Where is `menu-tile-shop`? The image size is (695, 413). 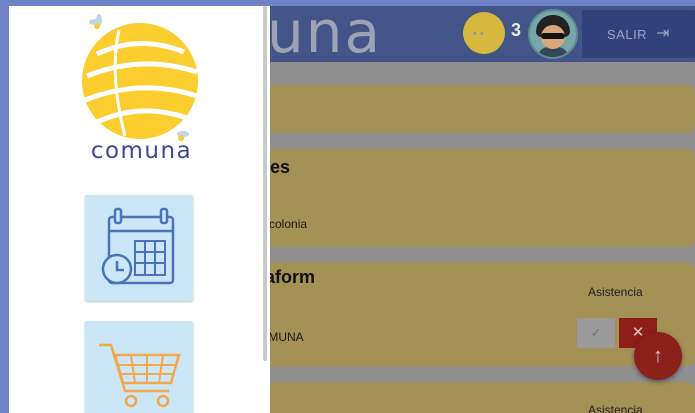 menu-tile-shop is located at coordinates (139, 367).